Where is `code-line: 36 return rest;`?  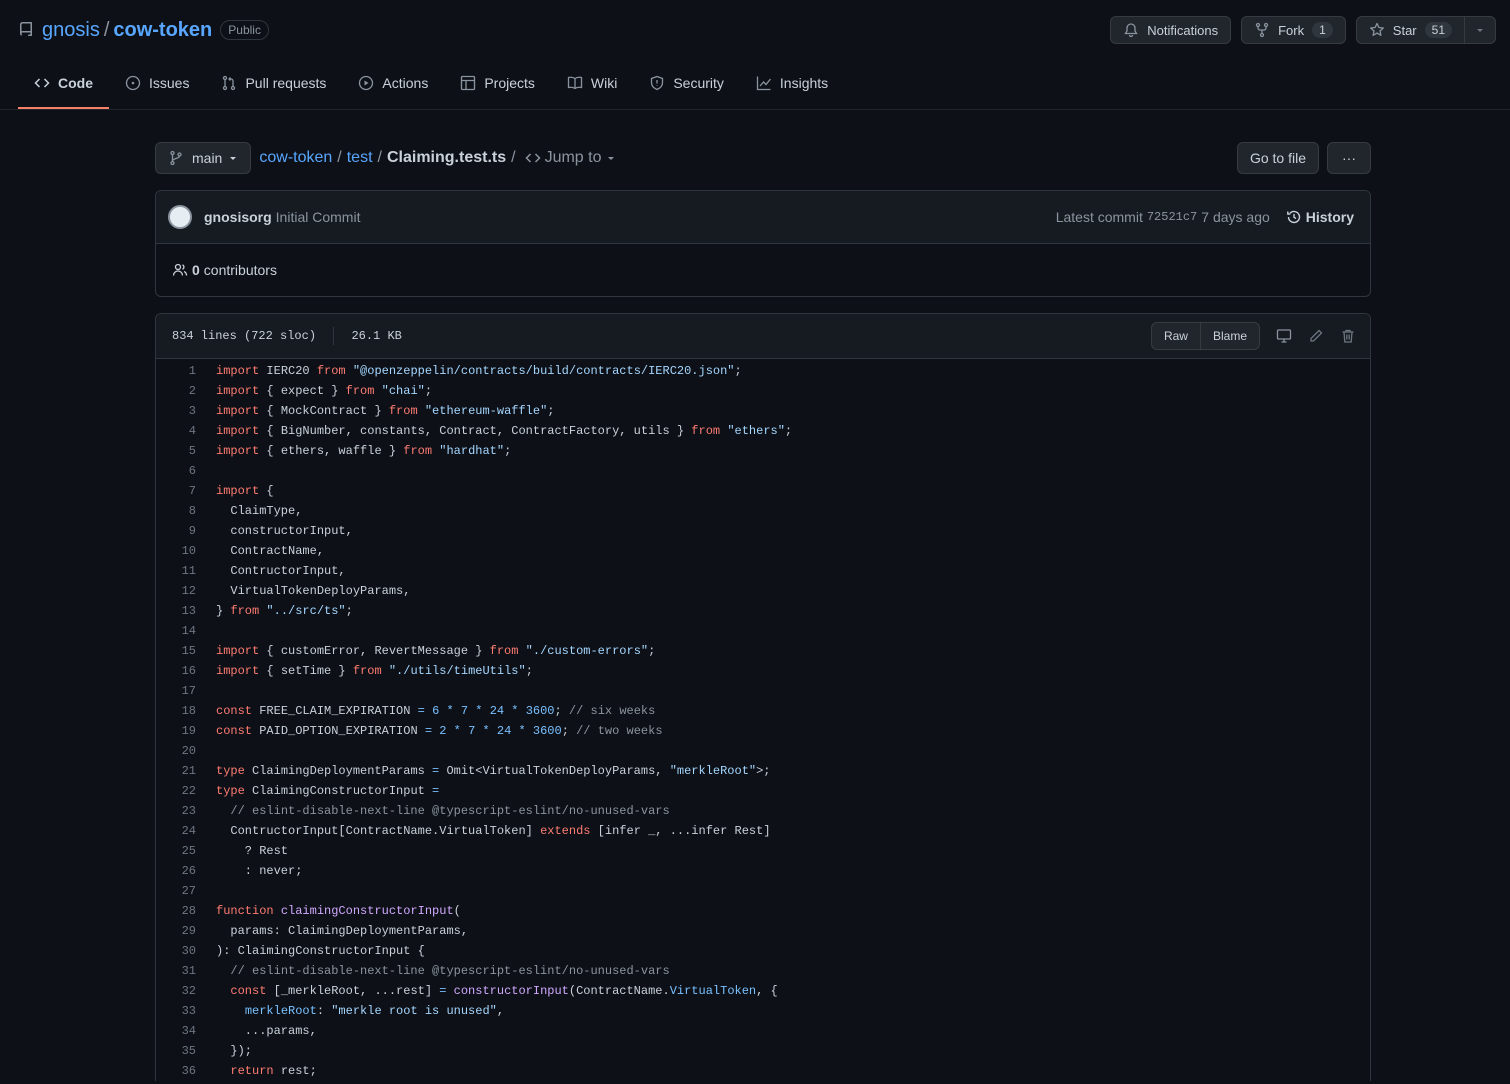
code-line: 36 return rest; is located at coordinates (763, 1071).